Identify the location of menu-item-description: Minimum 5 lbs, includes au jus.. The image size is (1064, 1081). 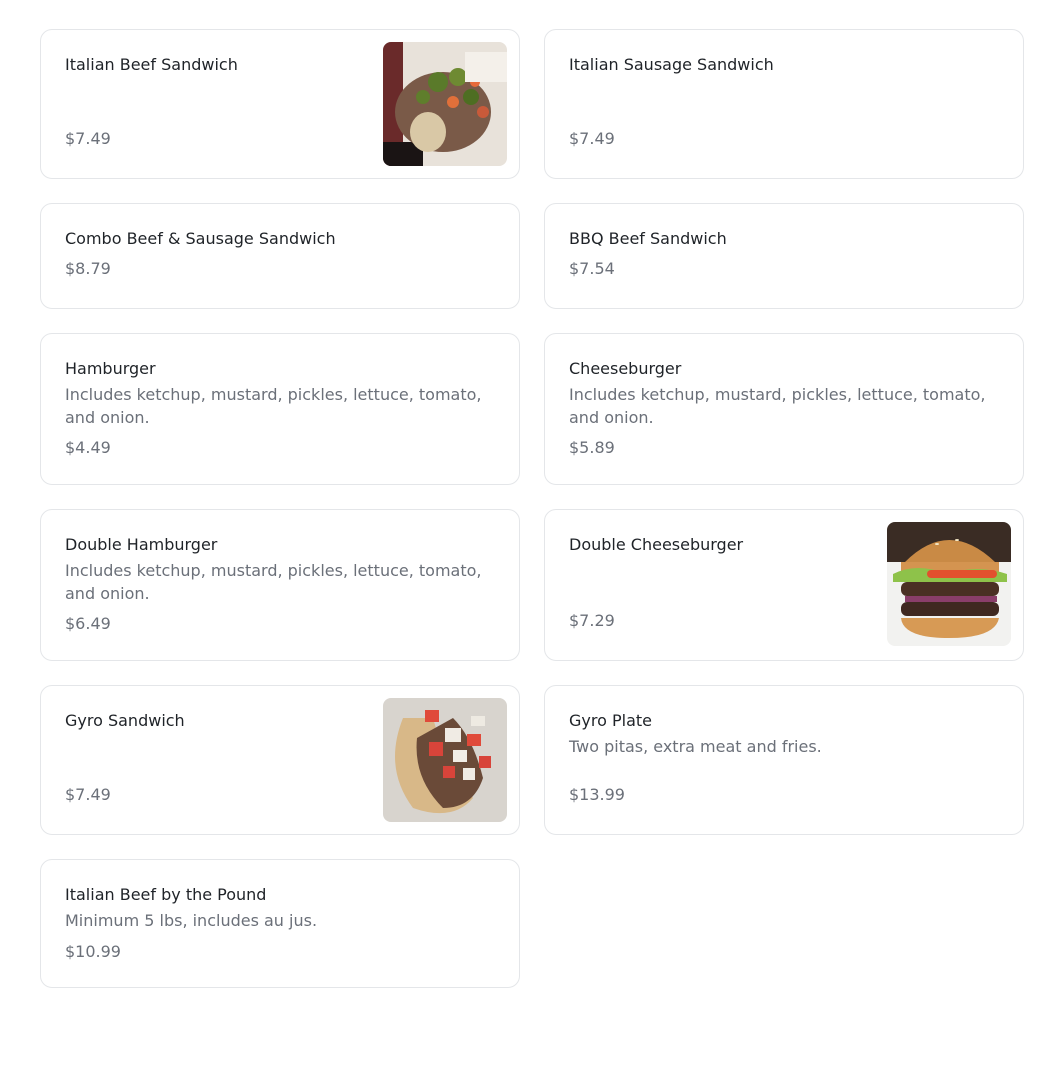
(191, 920).